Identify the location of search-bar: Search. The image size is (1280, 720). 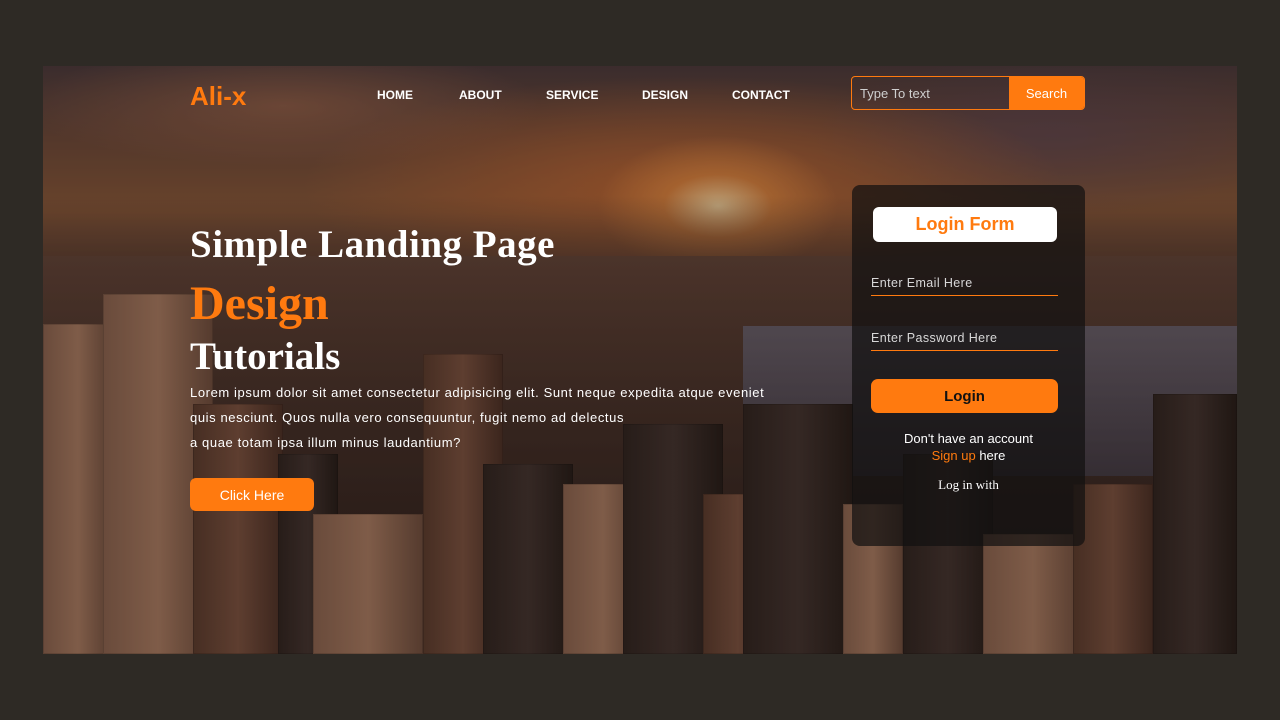
(968, 93).